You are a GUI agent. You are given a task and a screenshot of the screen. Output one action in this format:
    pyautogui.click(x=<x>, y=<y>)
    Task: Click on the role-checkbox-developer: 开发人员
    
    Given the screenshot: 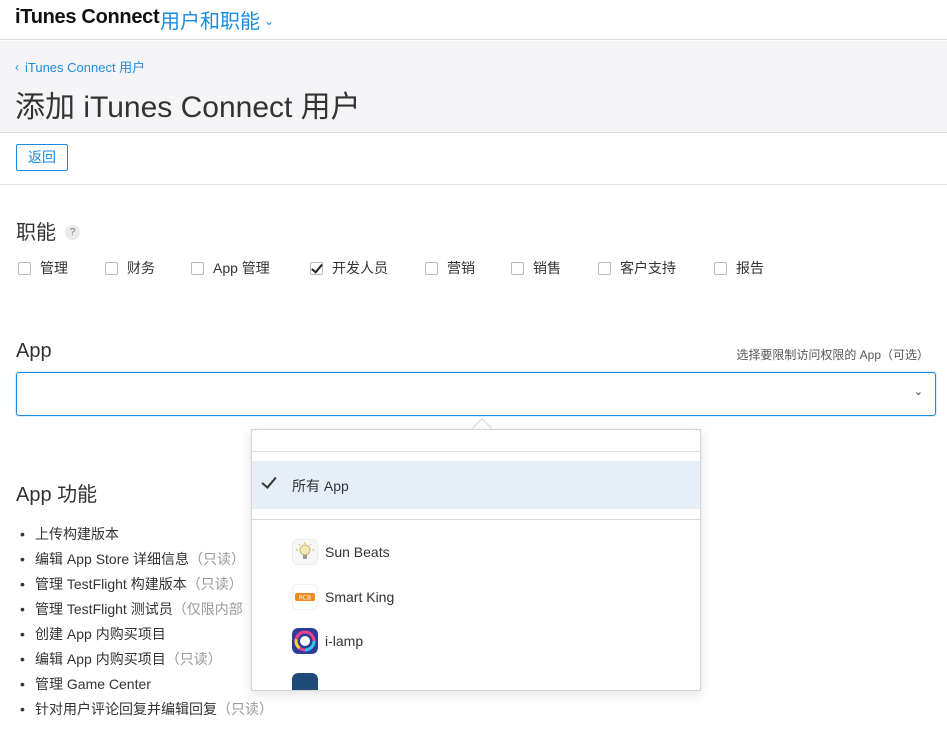 What is the action you would take?
    pyautogui.click(x=349, y=268)
    